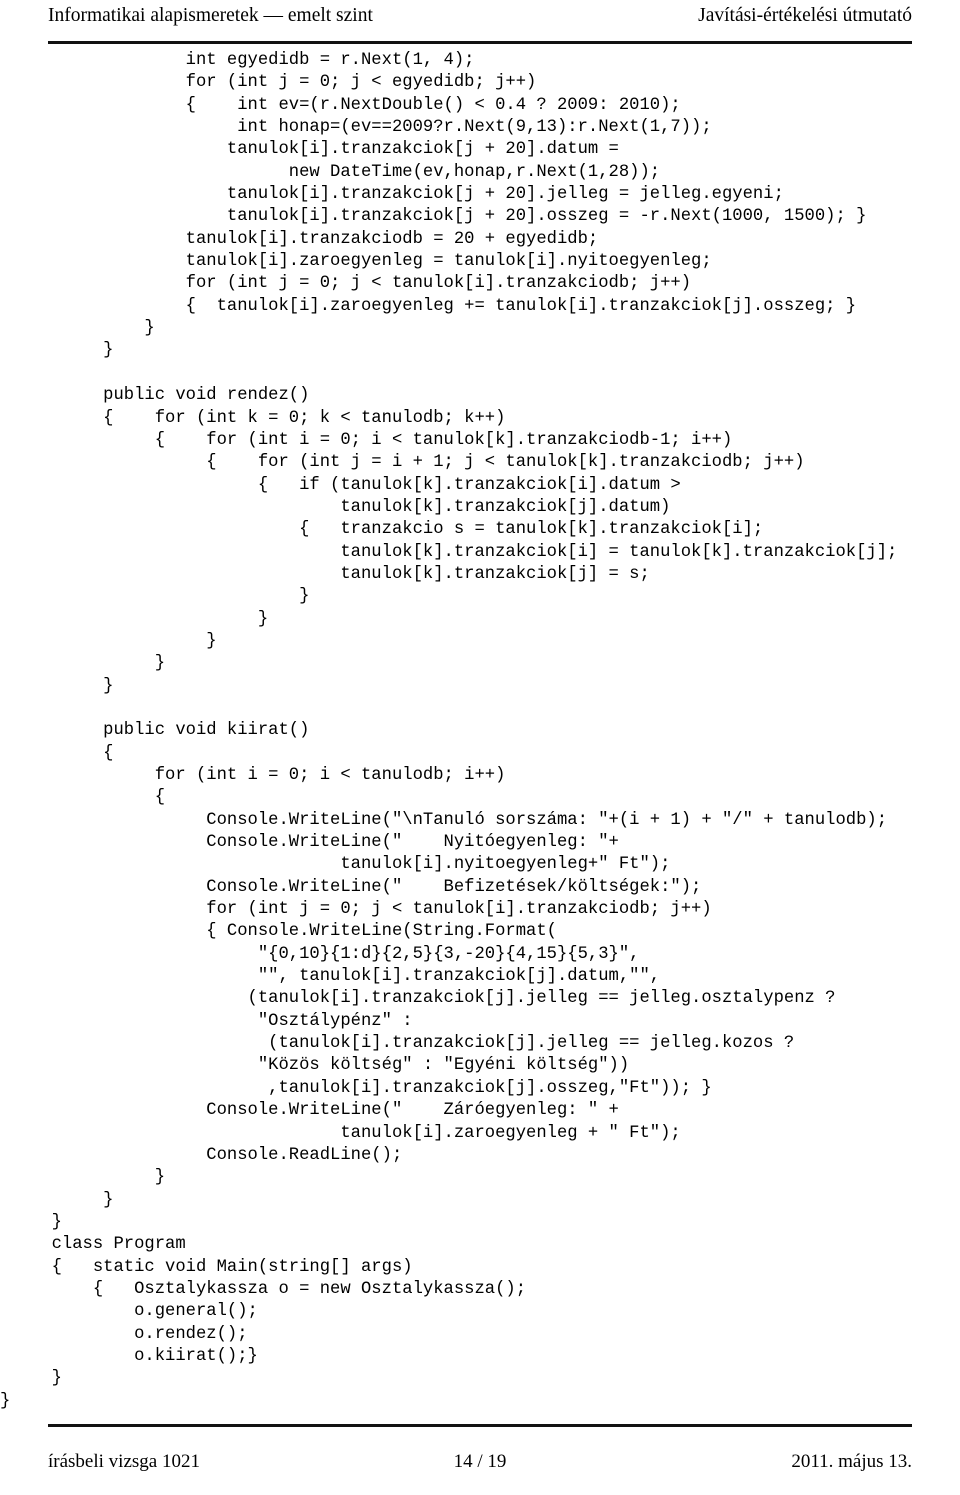 The height and width of the screenshot is (1495, 960). I want to click on code-line: { static void Main(string[] args), so click(206, 1267).